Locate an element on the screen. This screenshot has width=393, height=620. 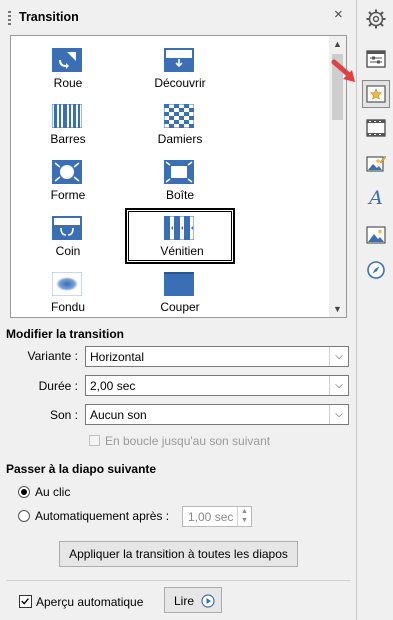
auto-preview-checkbox is located at coordinates (25, 601).